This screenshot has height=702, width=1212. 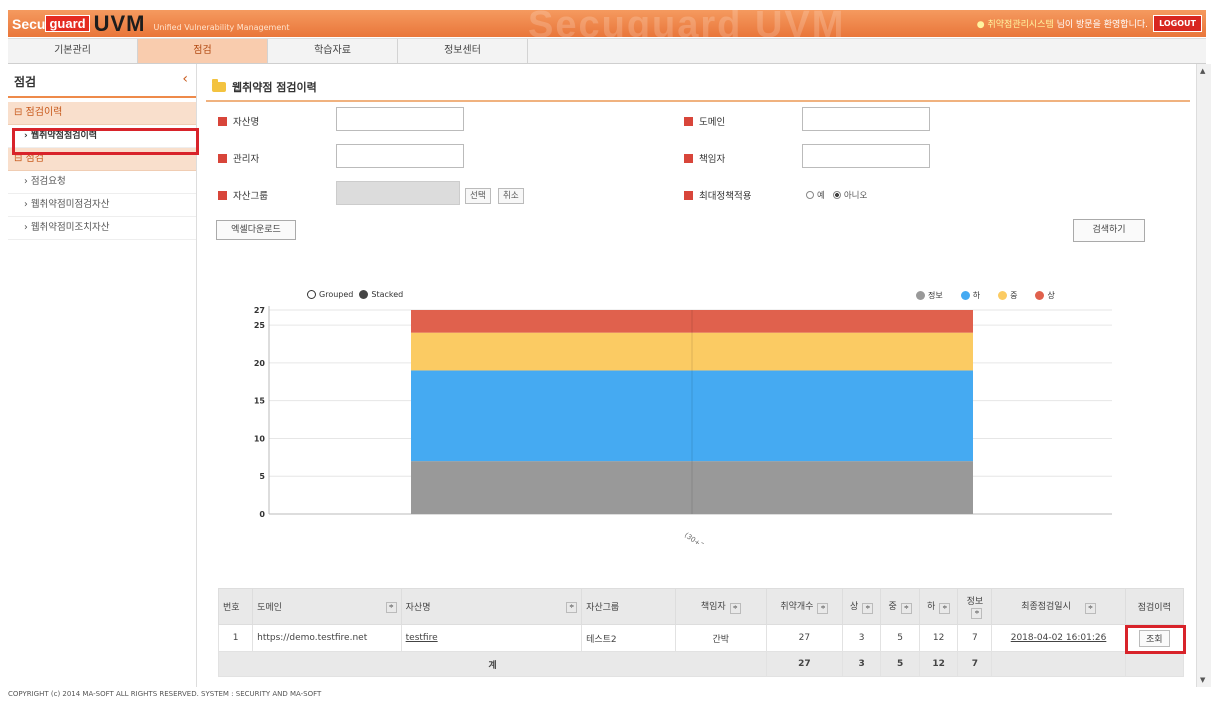 I want to click on logo-subtitle: Unified Vulnerability Management, so click(x=221, y=27).